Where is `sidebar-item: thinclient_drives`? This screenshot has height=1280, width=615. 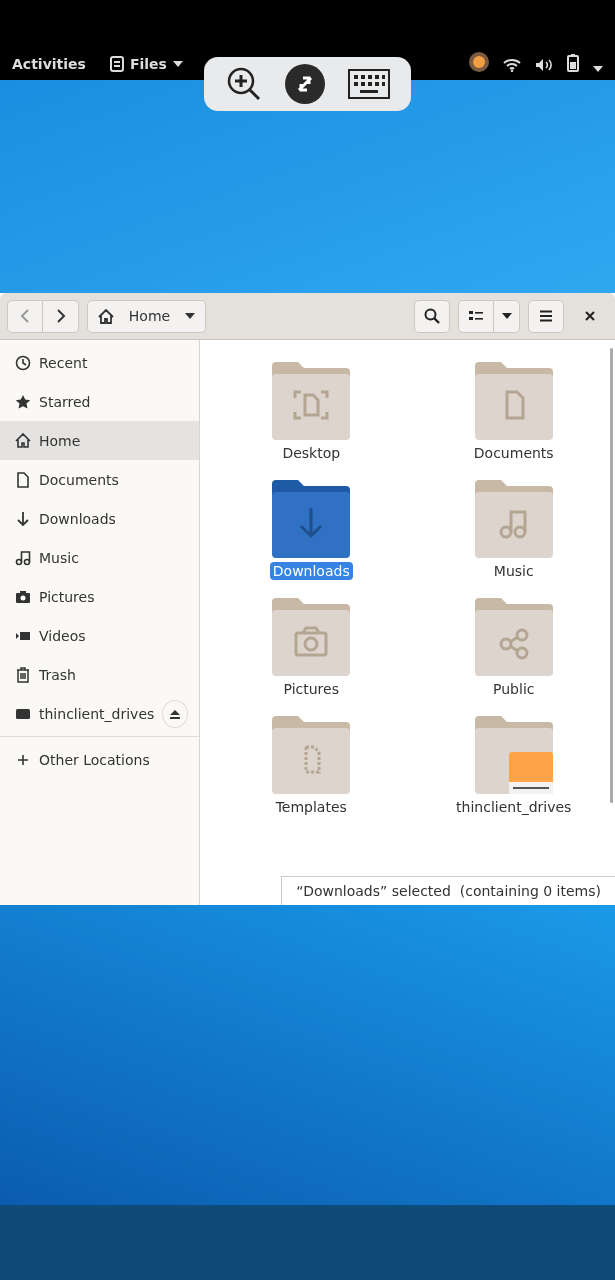 sidebar-item: thinclient_drives is located at coordinates (99, 713).